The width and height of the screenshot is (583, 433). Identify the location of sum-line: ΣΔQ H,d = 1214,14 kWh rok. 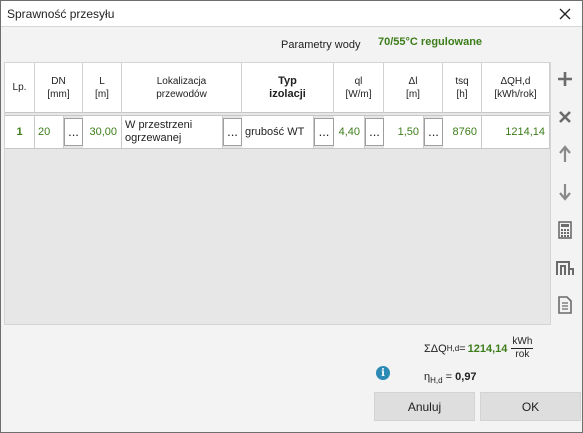
(479, 348).